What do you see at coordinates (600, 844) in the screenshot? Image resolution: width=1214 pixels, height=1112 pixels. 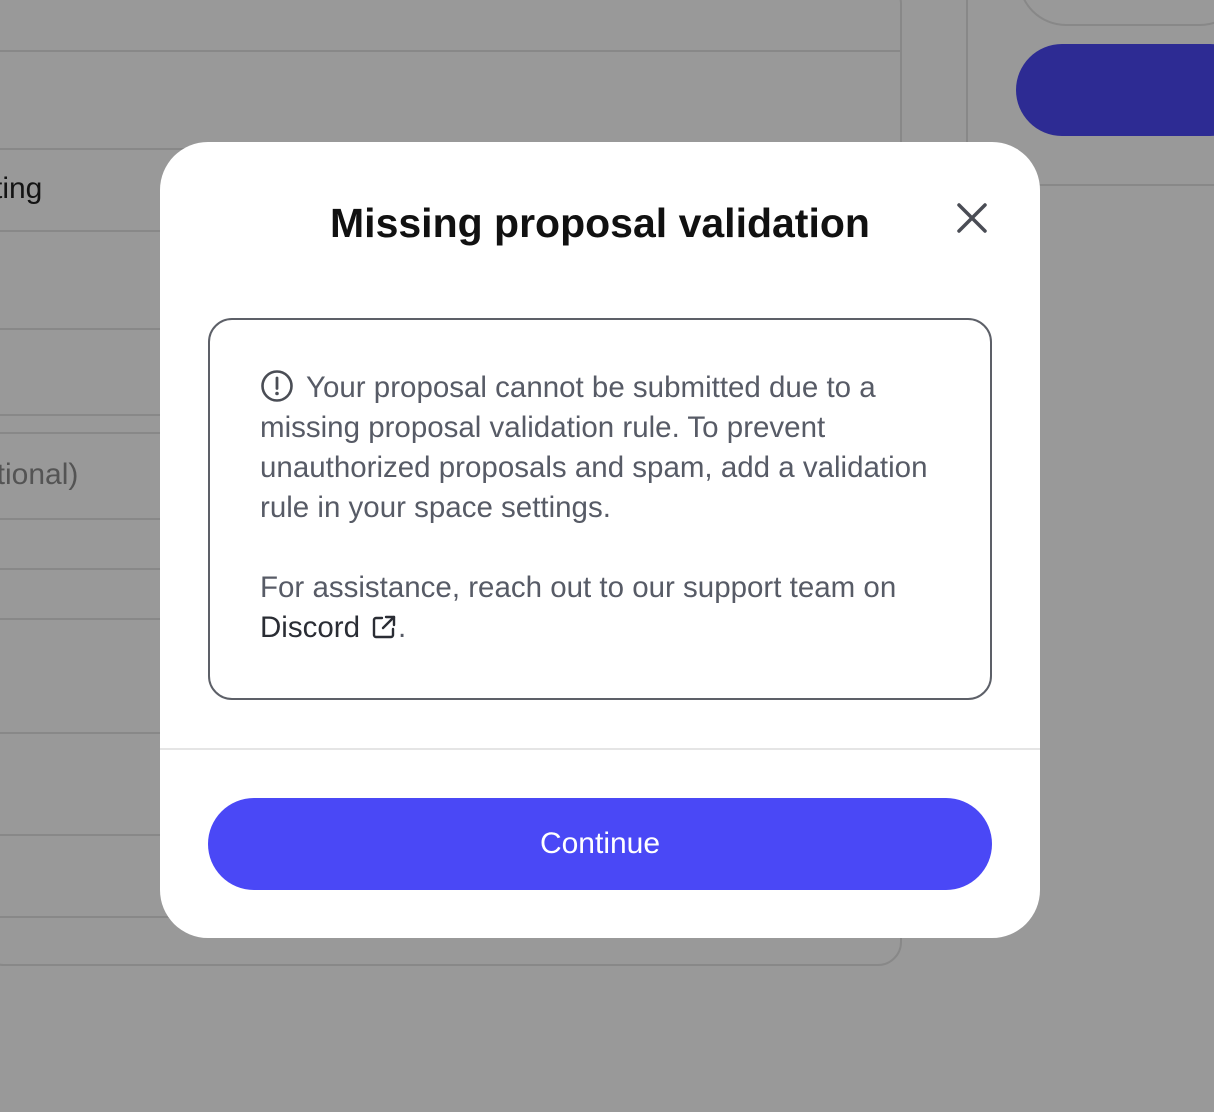 I see `continue-button: Continue` at bounding box center [600, 844].